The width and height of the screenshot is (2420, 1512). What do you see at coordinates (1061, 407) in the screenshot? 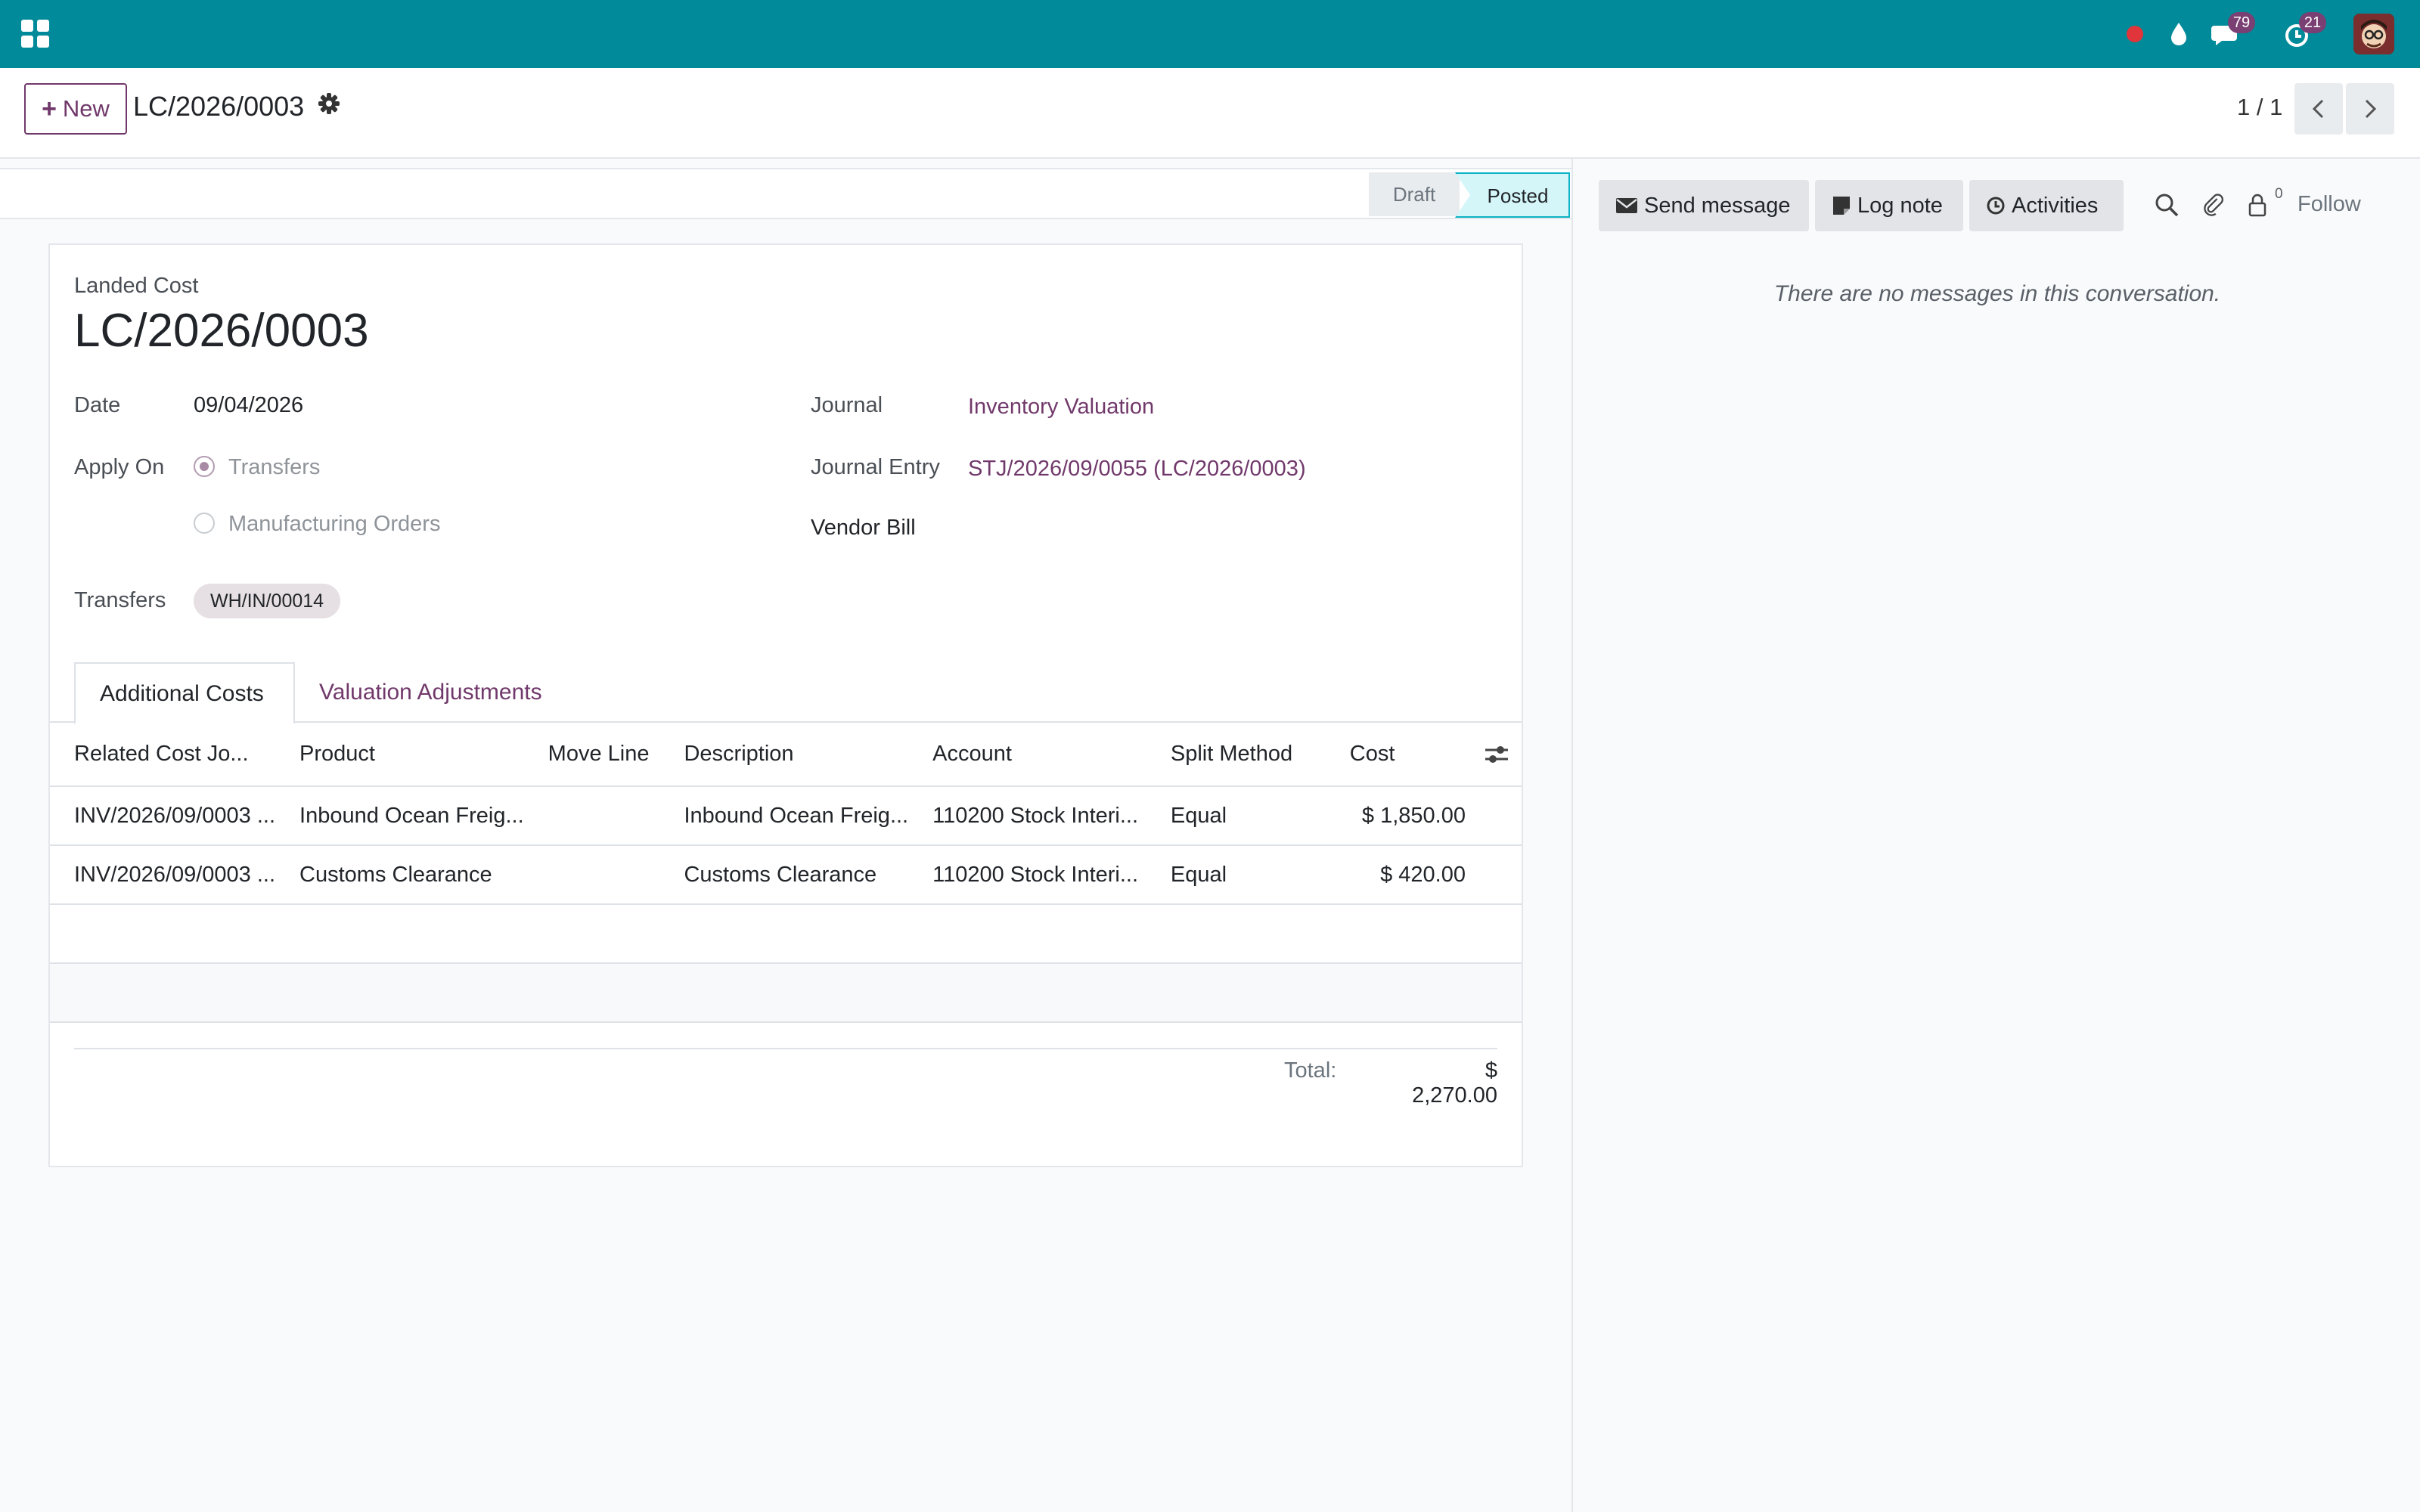
I see `journal-link: Inventory Valuation` at bounding box center [1061, 407].